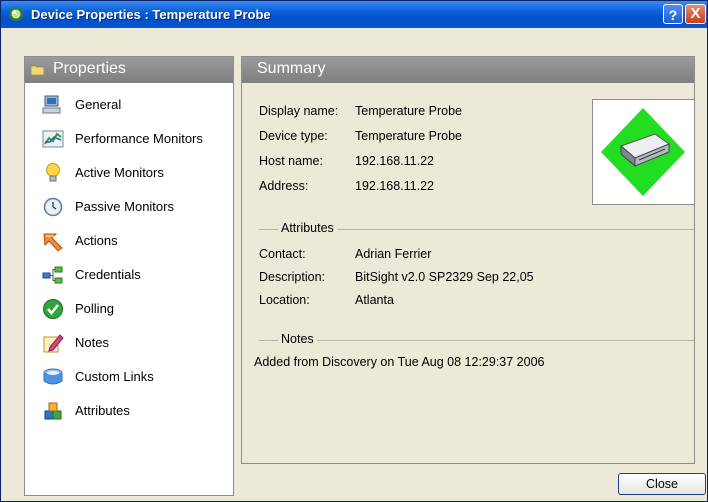  I want to click on device-type-label: Device type:, so click(293, 136).